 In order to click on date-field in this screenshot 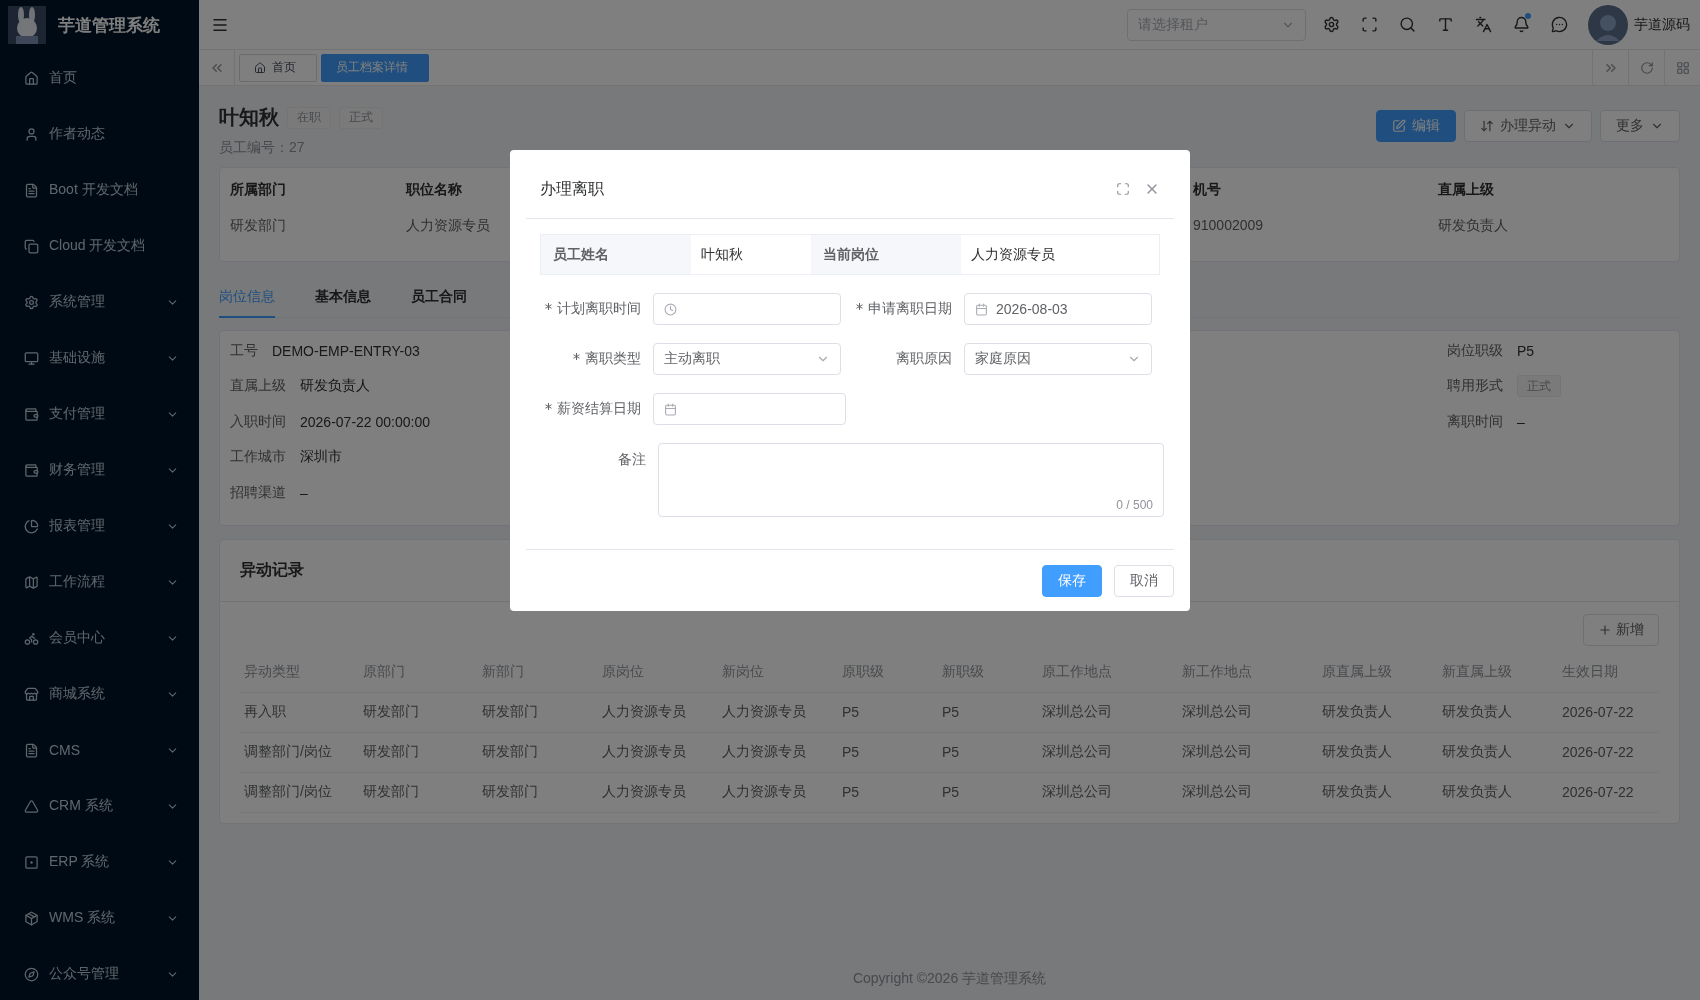, I will do `click(749, 409)`.